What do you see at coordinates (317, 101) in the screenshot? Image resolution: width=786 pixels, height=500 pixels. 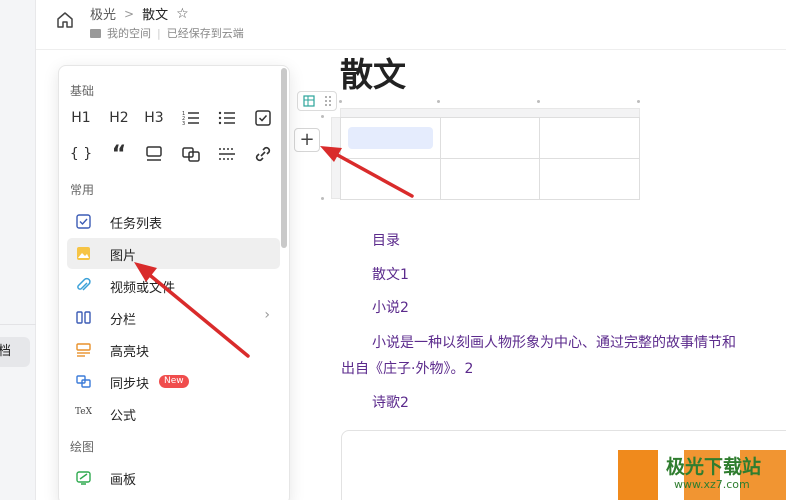 I see `table-toolbar` at bounding box center [317, 101].